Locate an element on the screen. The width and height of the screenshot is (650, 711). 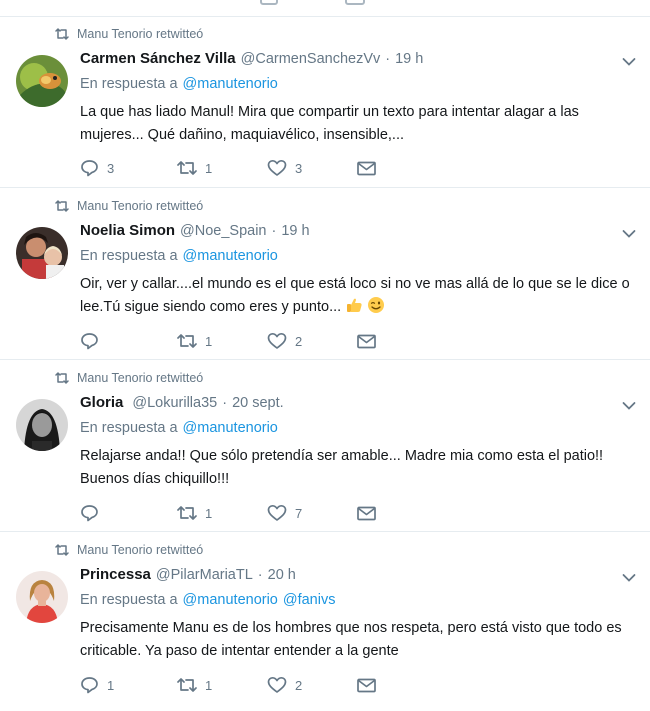
thumbs-up-emoji is located at coordinates (354, 305).